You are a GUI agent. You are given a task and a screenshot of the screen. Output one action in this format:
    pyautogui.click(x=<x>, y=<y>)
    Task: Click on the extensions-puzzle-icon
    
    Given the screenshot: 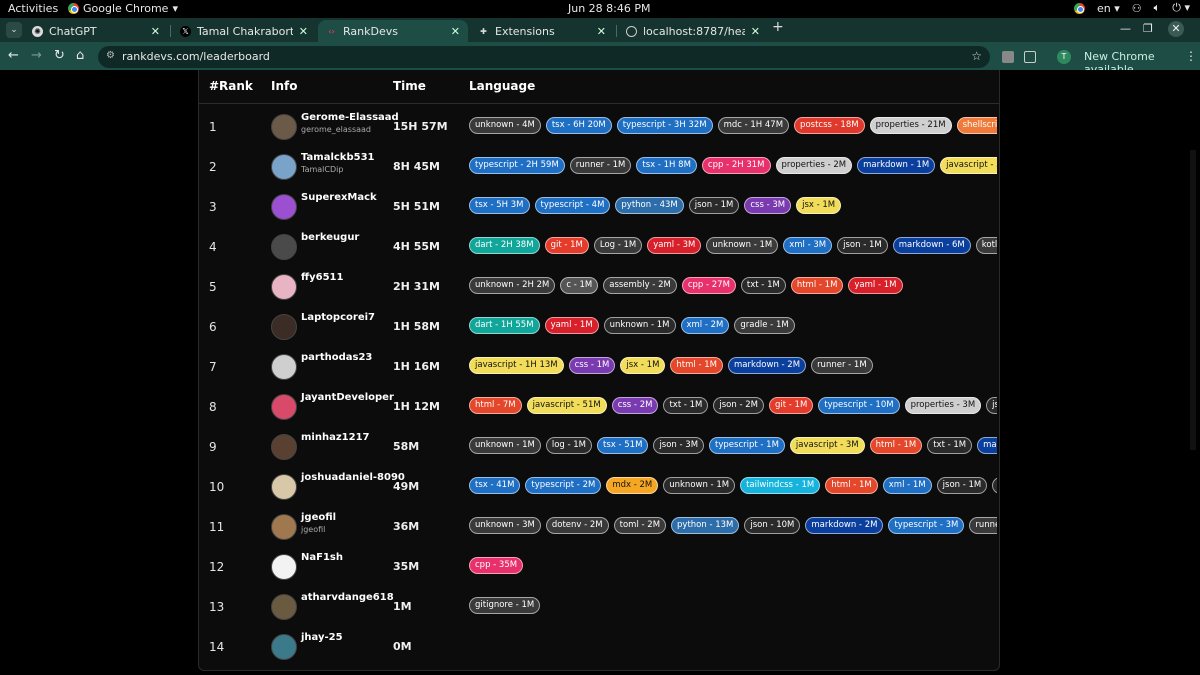 What is the action you would take?
    pyautogui.click(x=1030, y=57)
    